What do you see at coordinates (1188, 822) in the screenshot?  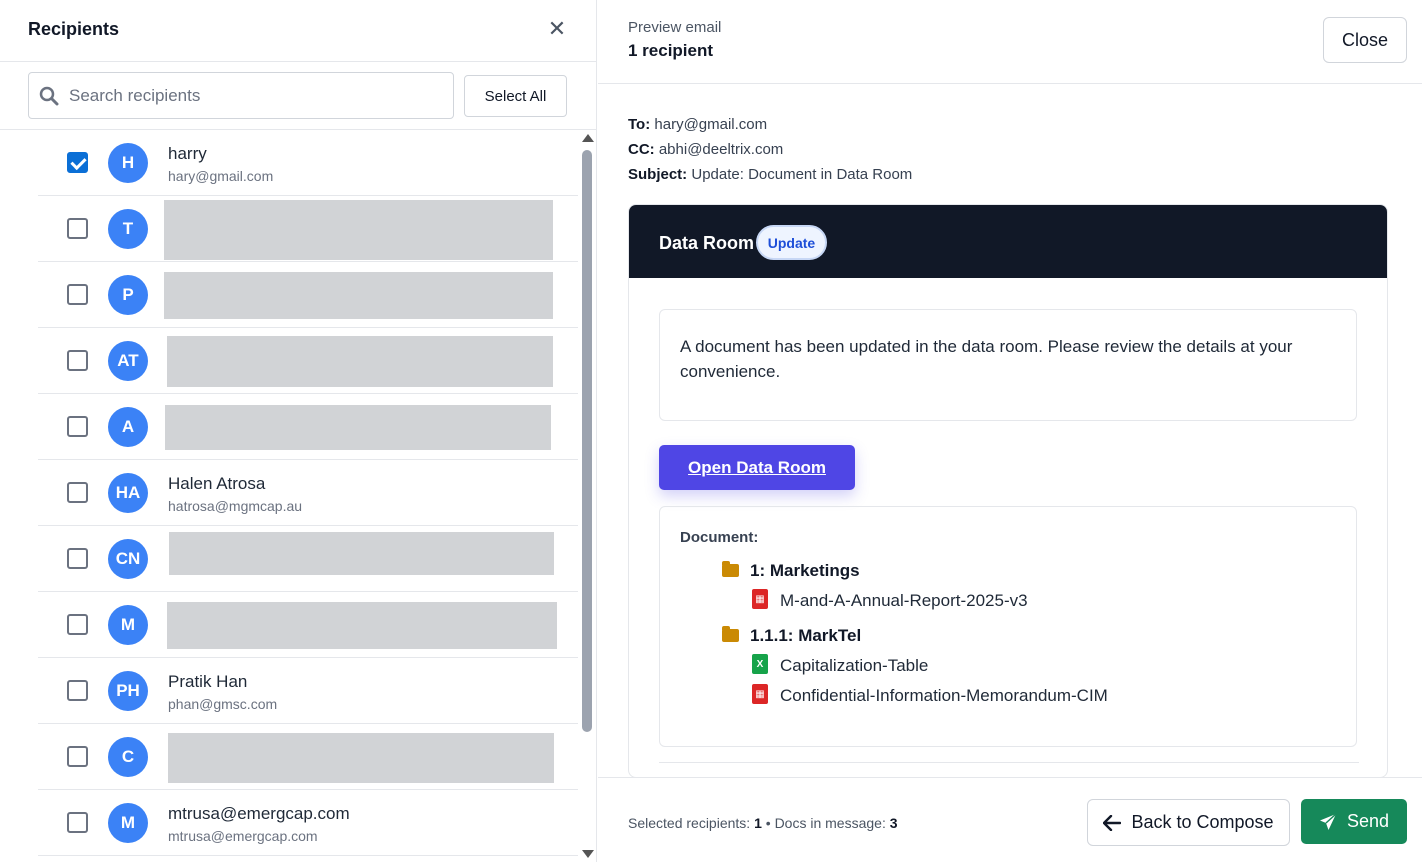 I see `back-to-compose-button: Back to Compose` at bounding box center [1188, 822].